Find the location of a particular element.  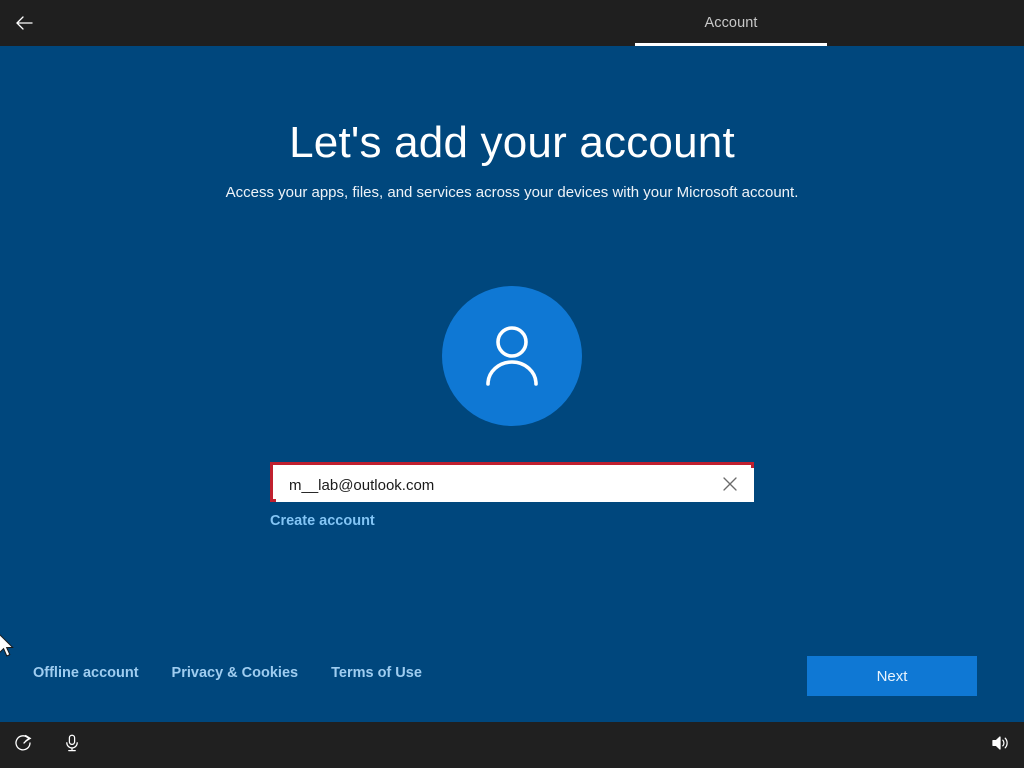

privacy-cookies-link: Privacy & Cookies is located at coordinates (235, 673).